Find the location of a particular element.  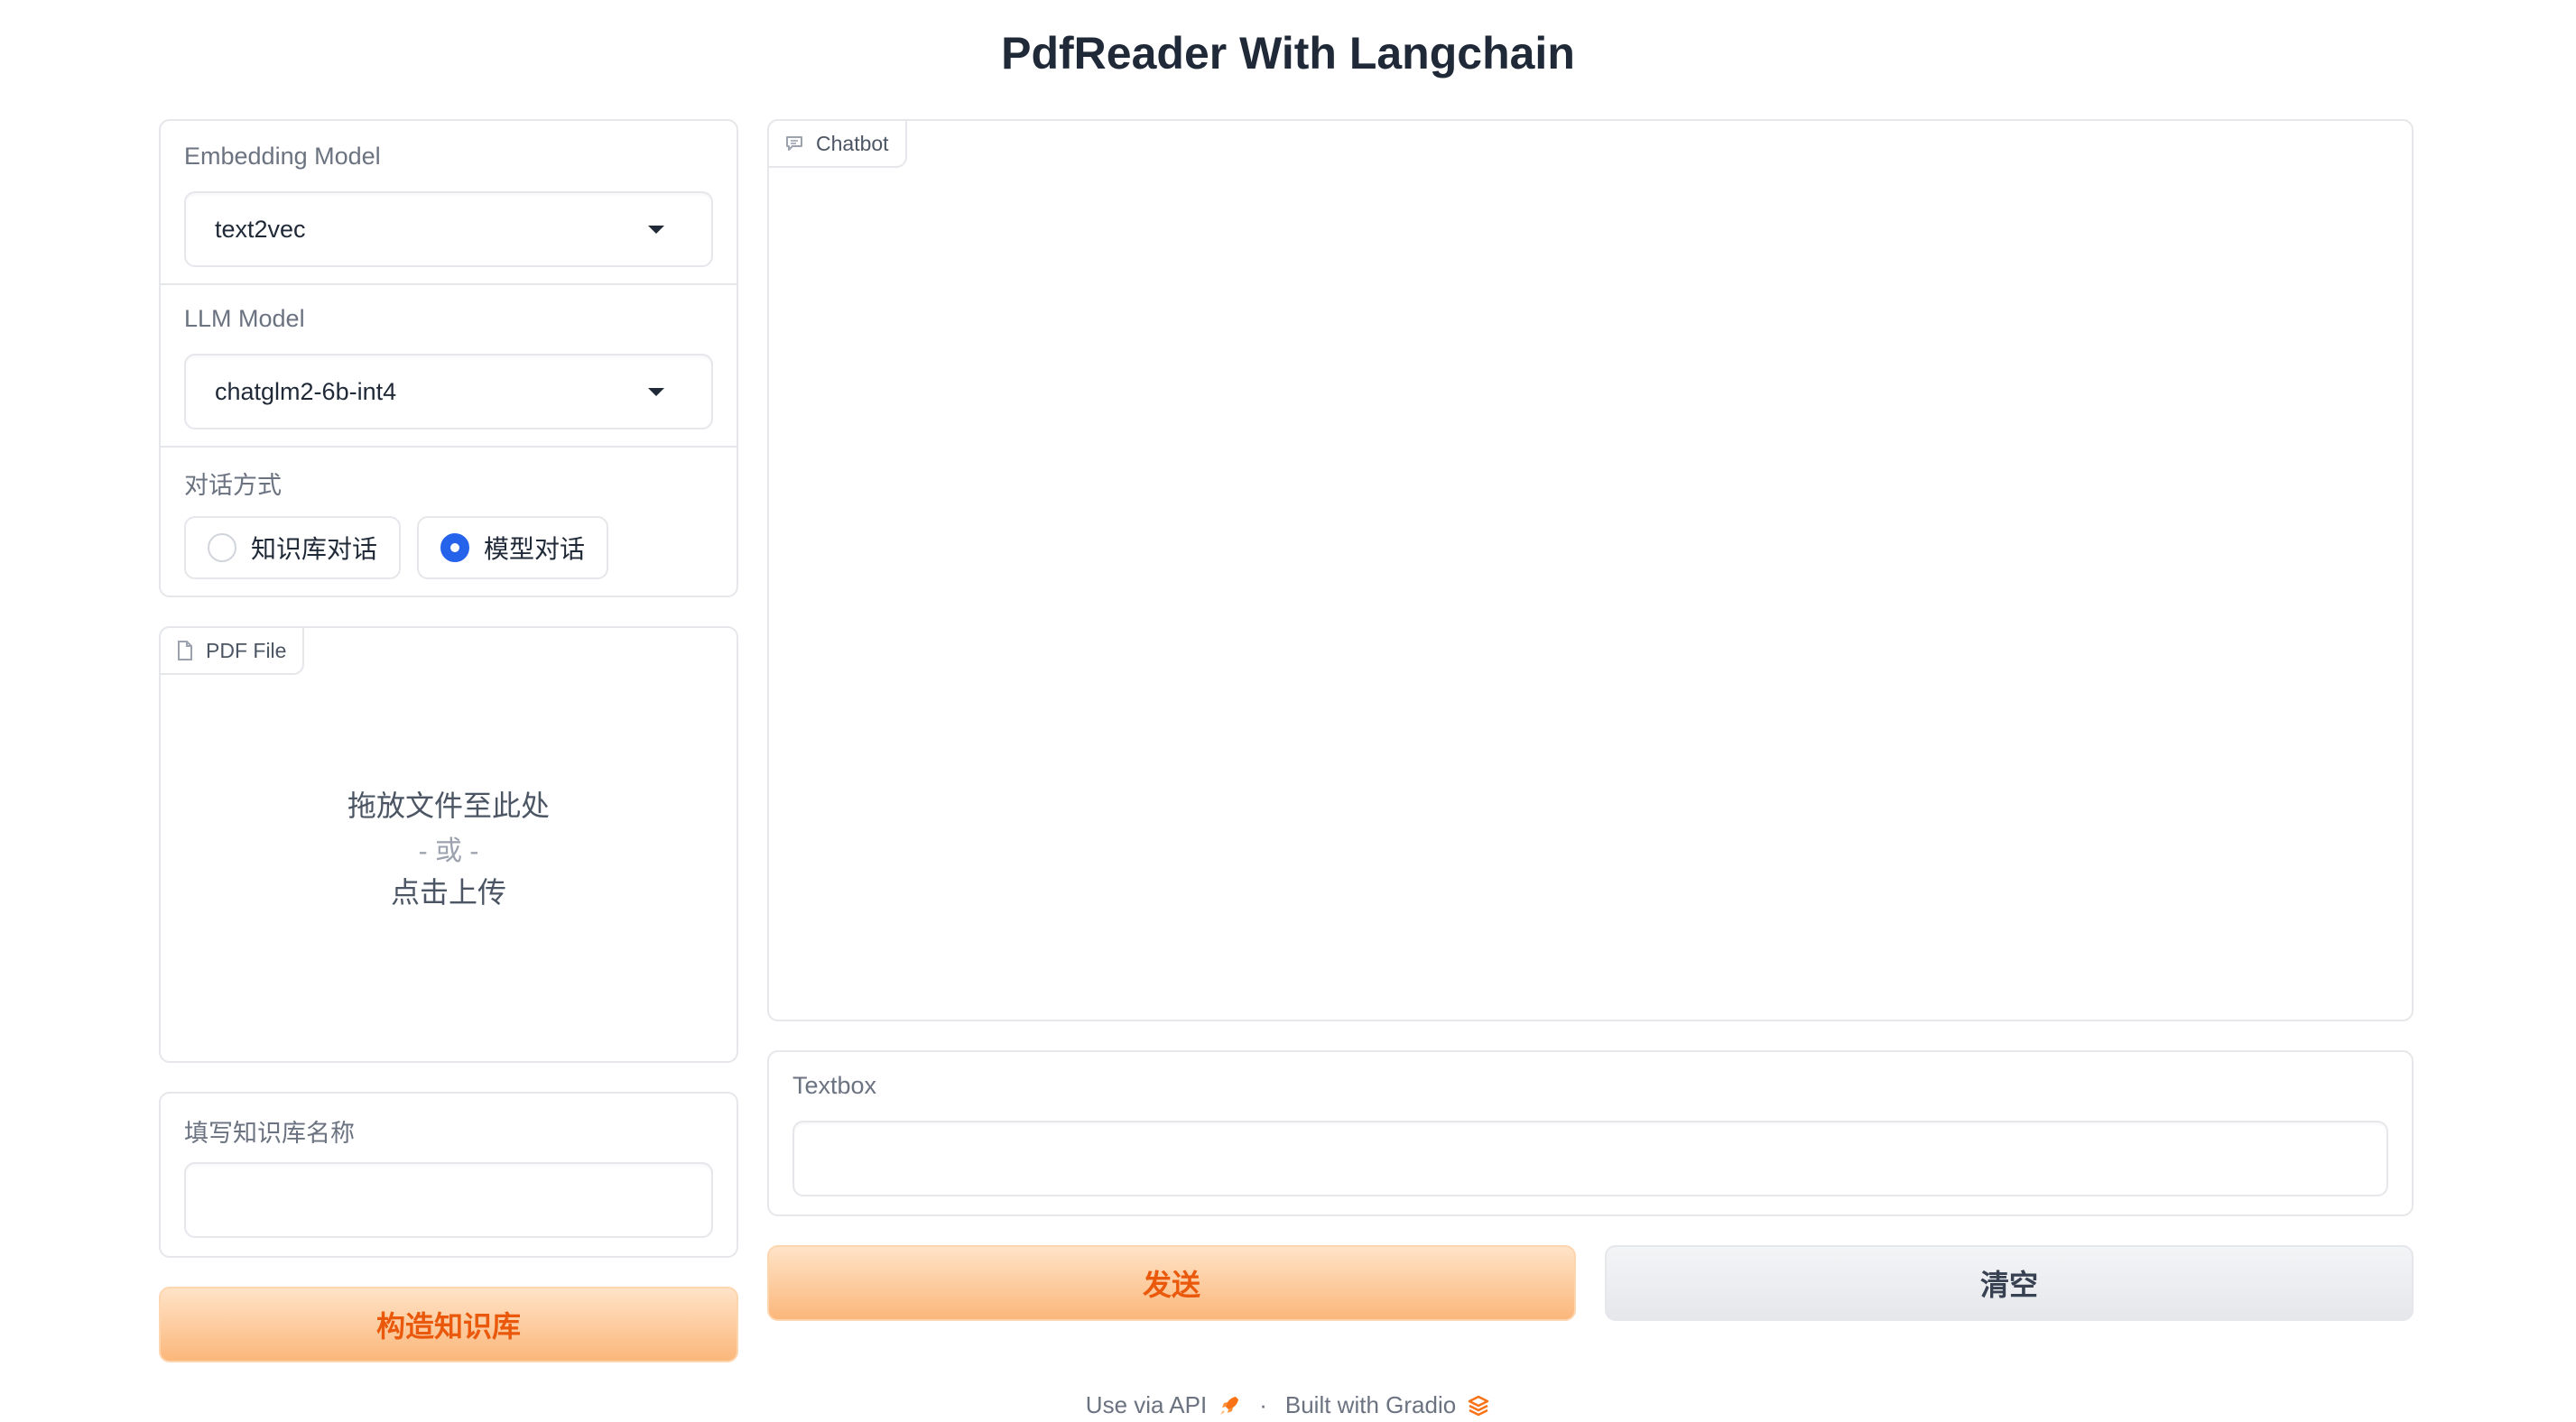

built-with-gradio-link: Built with Gradio is located at coordinates (1370, 1405).